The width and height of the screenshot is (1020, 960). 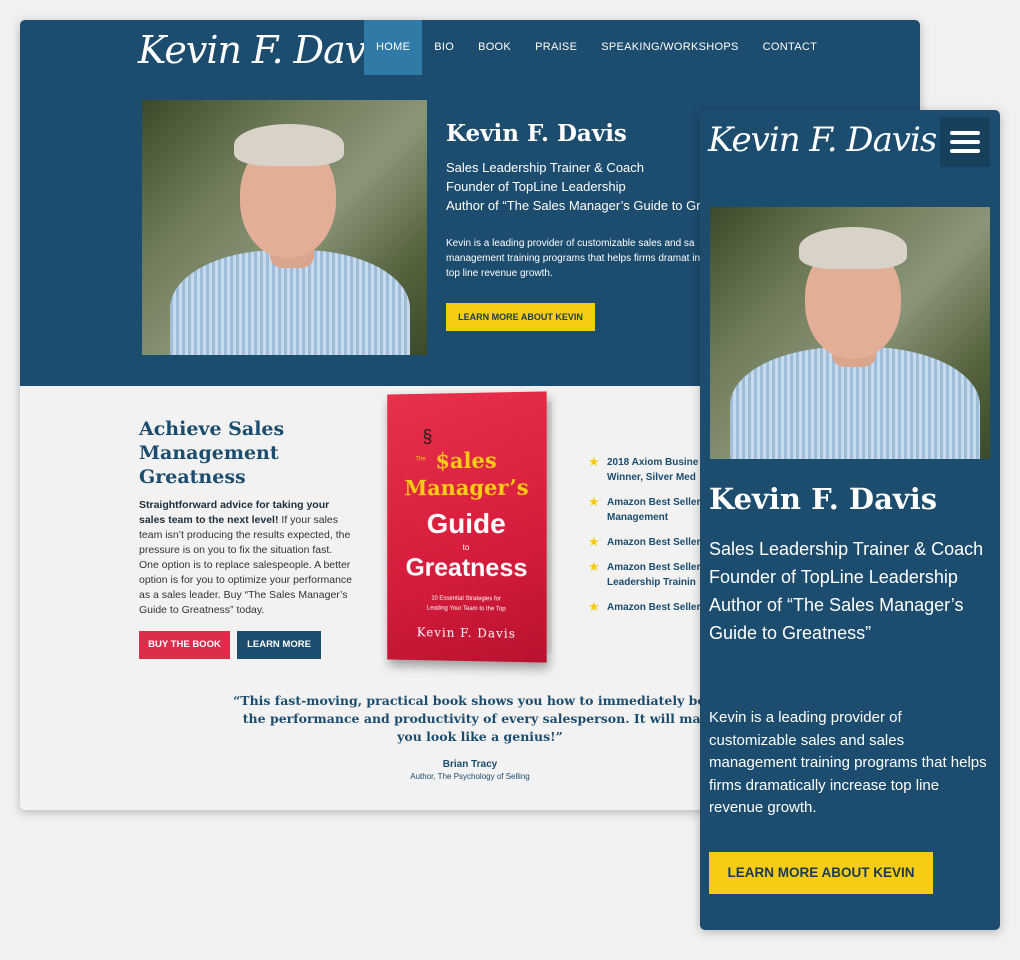 What do you see at coordinates (466, 568) in the screenshot?
I see `book-cover-greatness: Greatness` at bounding box center [466, 568].